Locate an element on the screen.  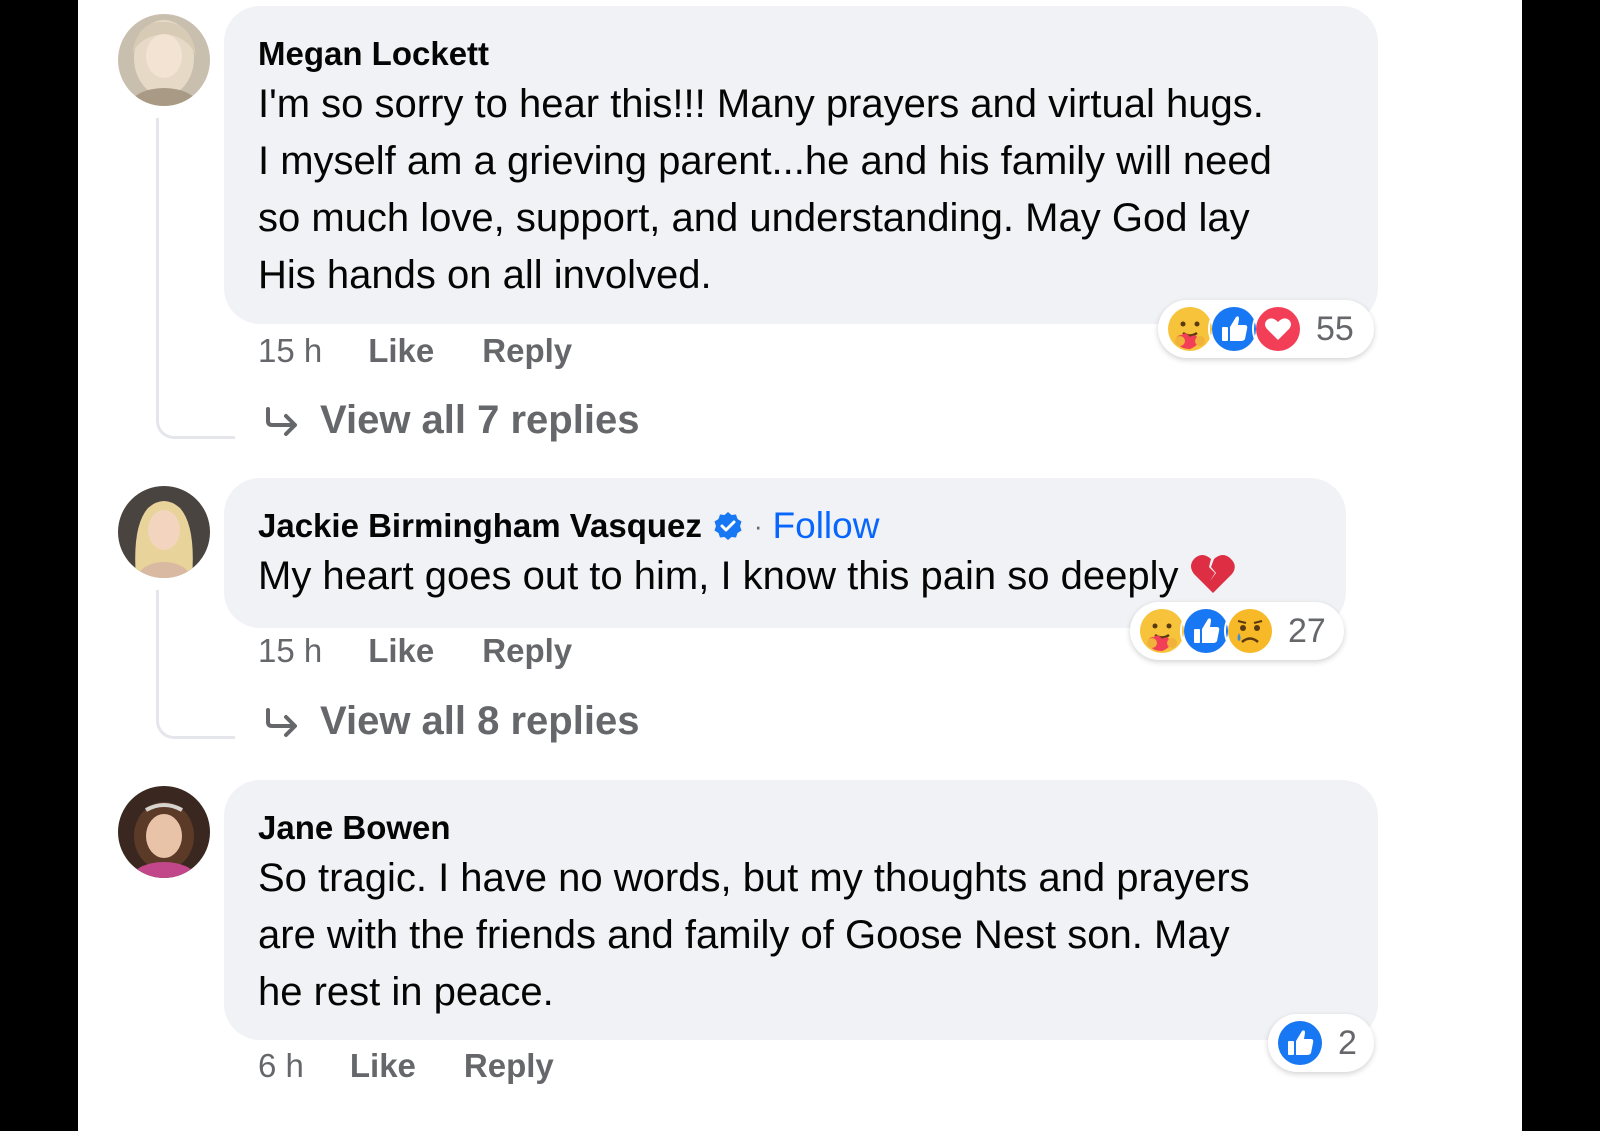
sad-icon is located at coordinates (1250, 631).